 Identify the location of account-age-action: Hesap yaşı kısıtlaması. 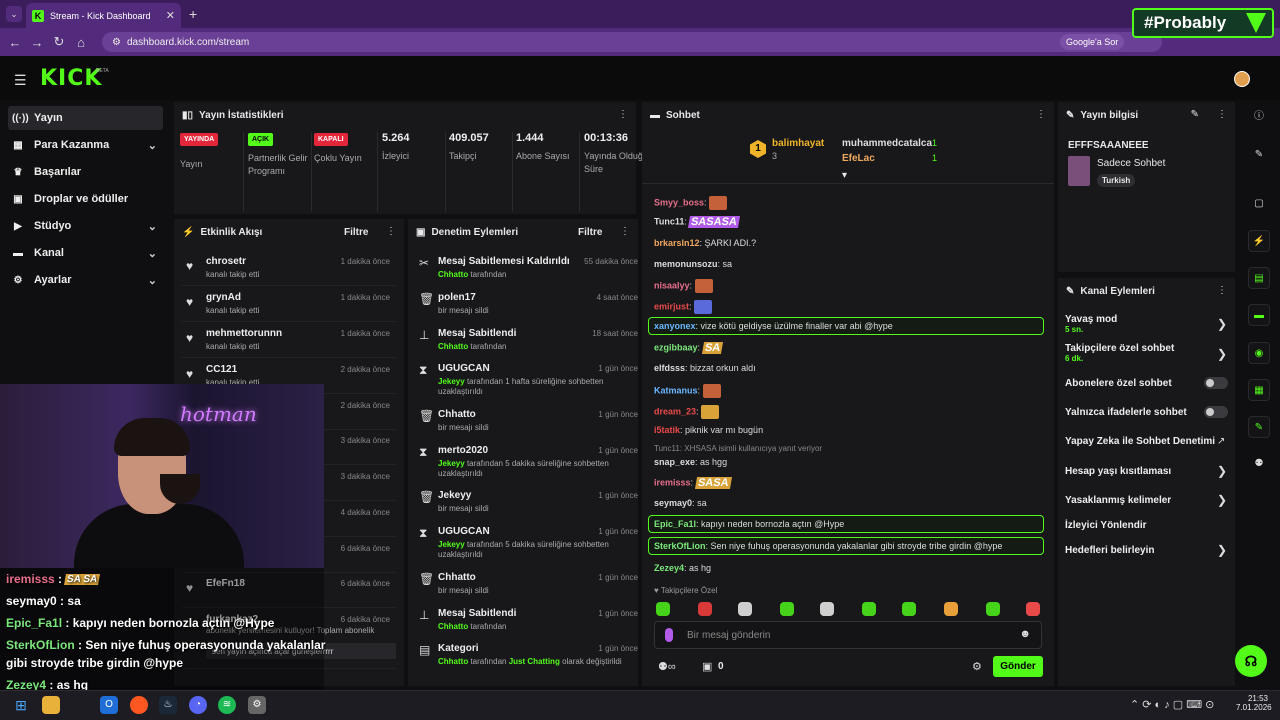
(1118, 471).